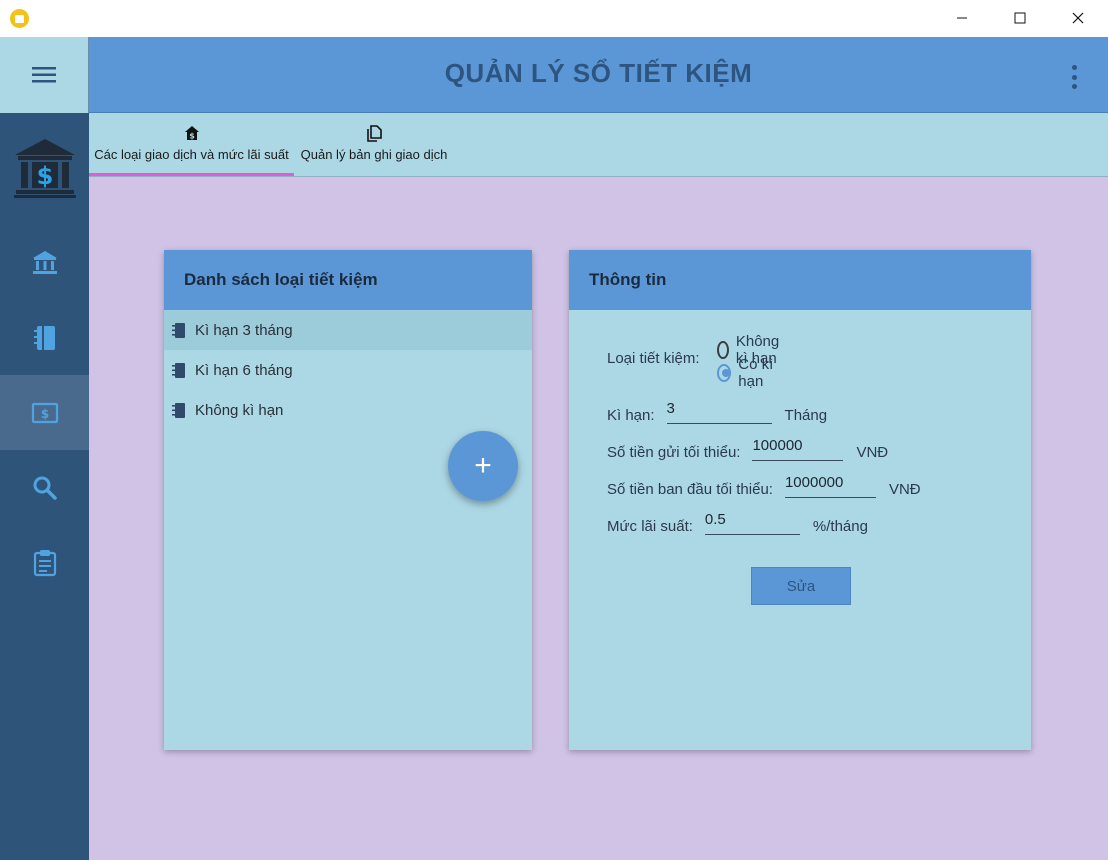 Image resolution: width=1108 pixels, height=860 pixels. Describe the element at coordinates (674, 452) in the screenshot. I see `min-deposit-label: Số tiền gửi tối thiểu:` at that location.